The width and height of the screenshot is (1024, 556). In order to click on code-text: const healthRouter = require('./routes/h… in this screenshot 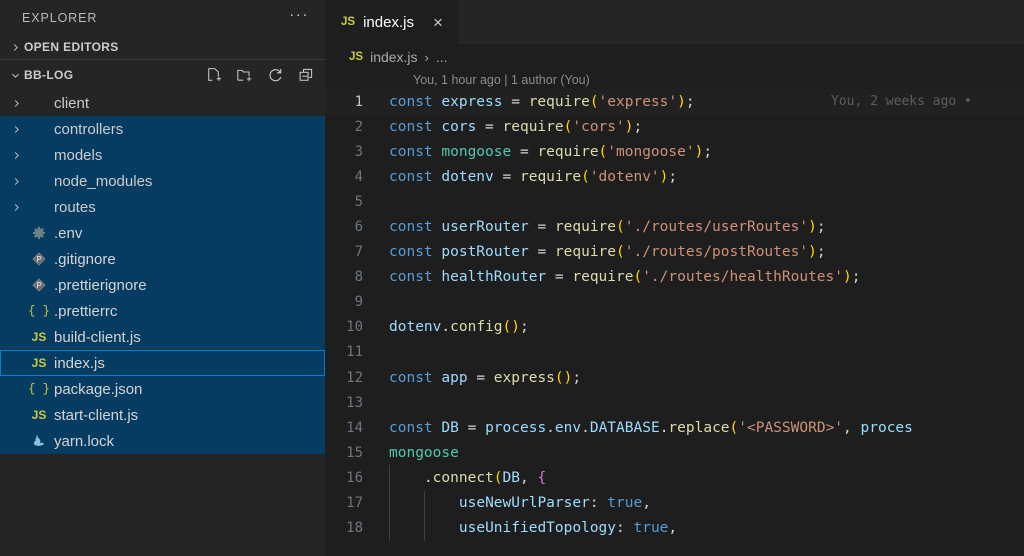, I will do `click(625, 277)`.